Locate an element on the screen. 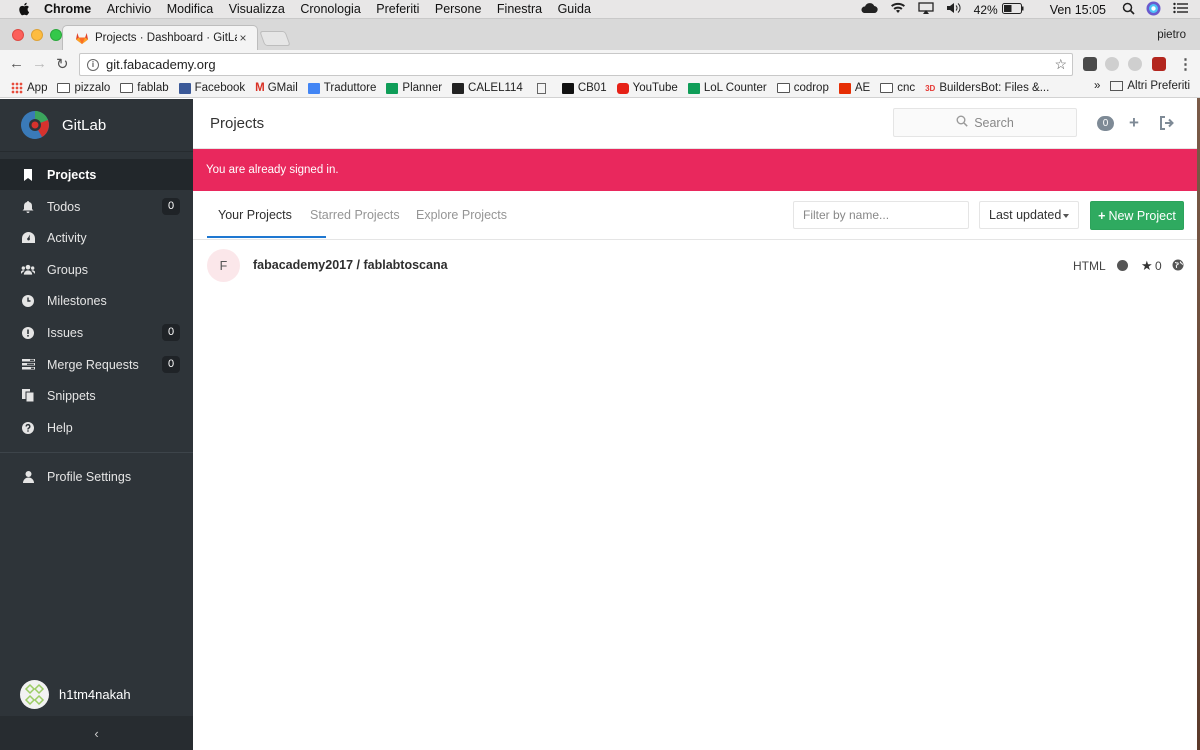  wifi-icon is located at coordinates (898, 9).